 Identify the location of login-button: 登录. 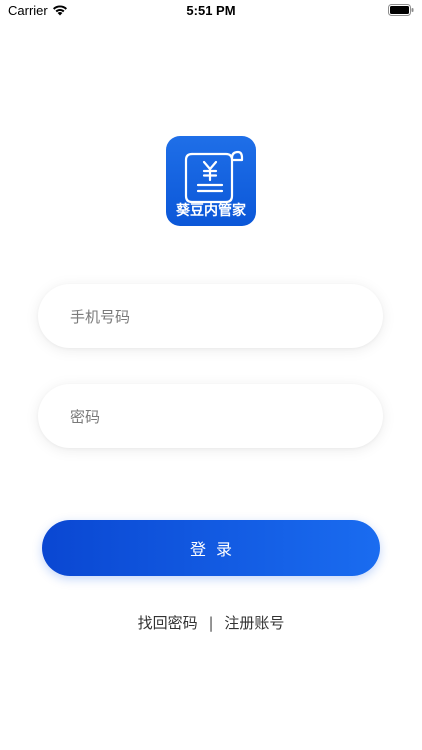
(211, 548).